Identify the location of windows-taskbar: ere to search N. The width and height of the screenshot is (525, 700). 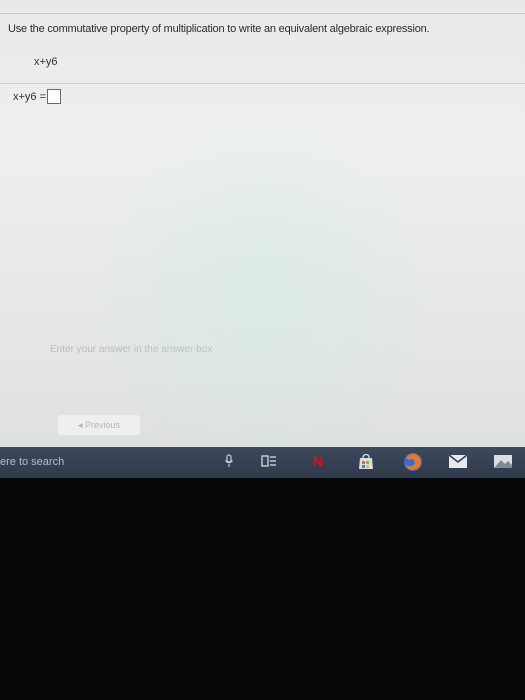
(262, 462).